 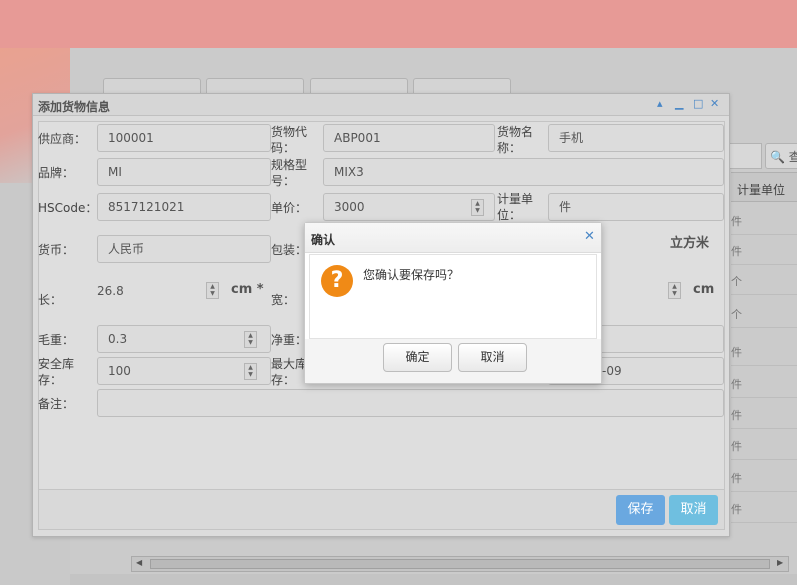 What do you see at coordinates (283, 300) in the screenshot?
I see `width-label: 宽：` at bounding box center [283, 300].